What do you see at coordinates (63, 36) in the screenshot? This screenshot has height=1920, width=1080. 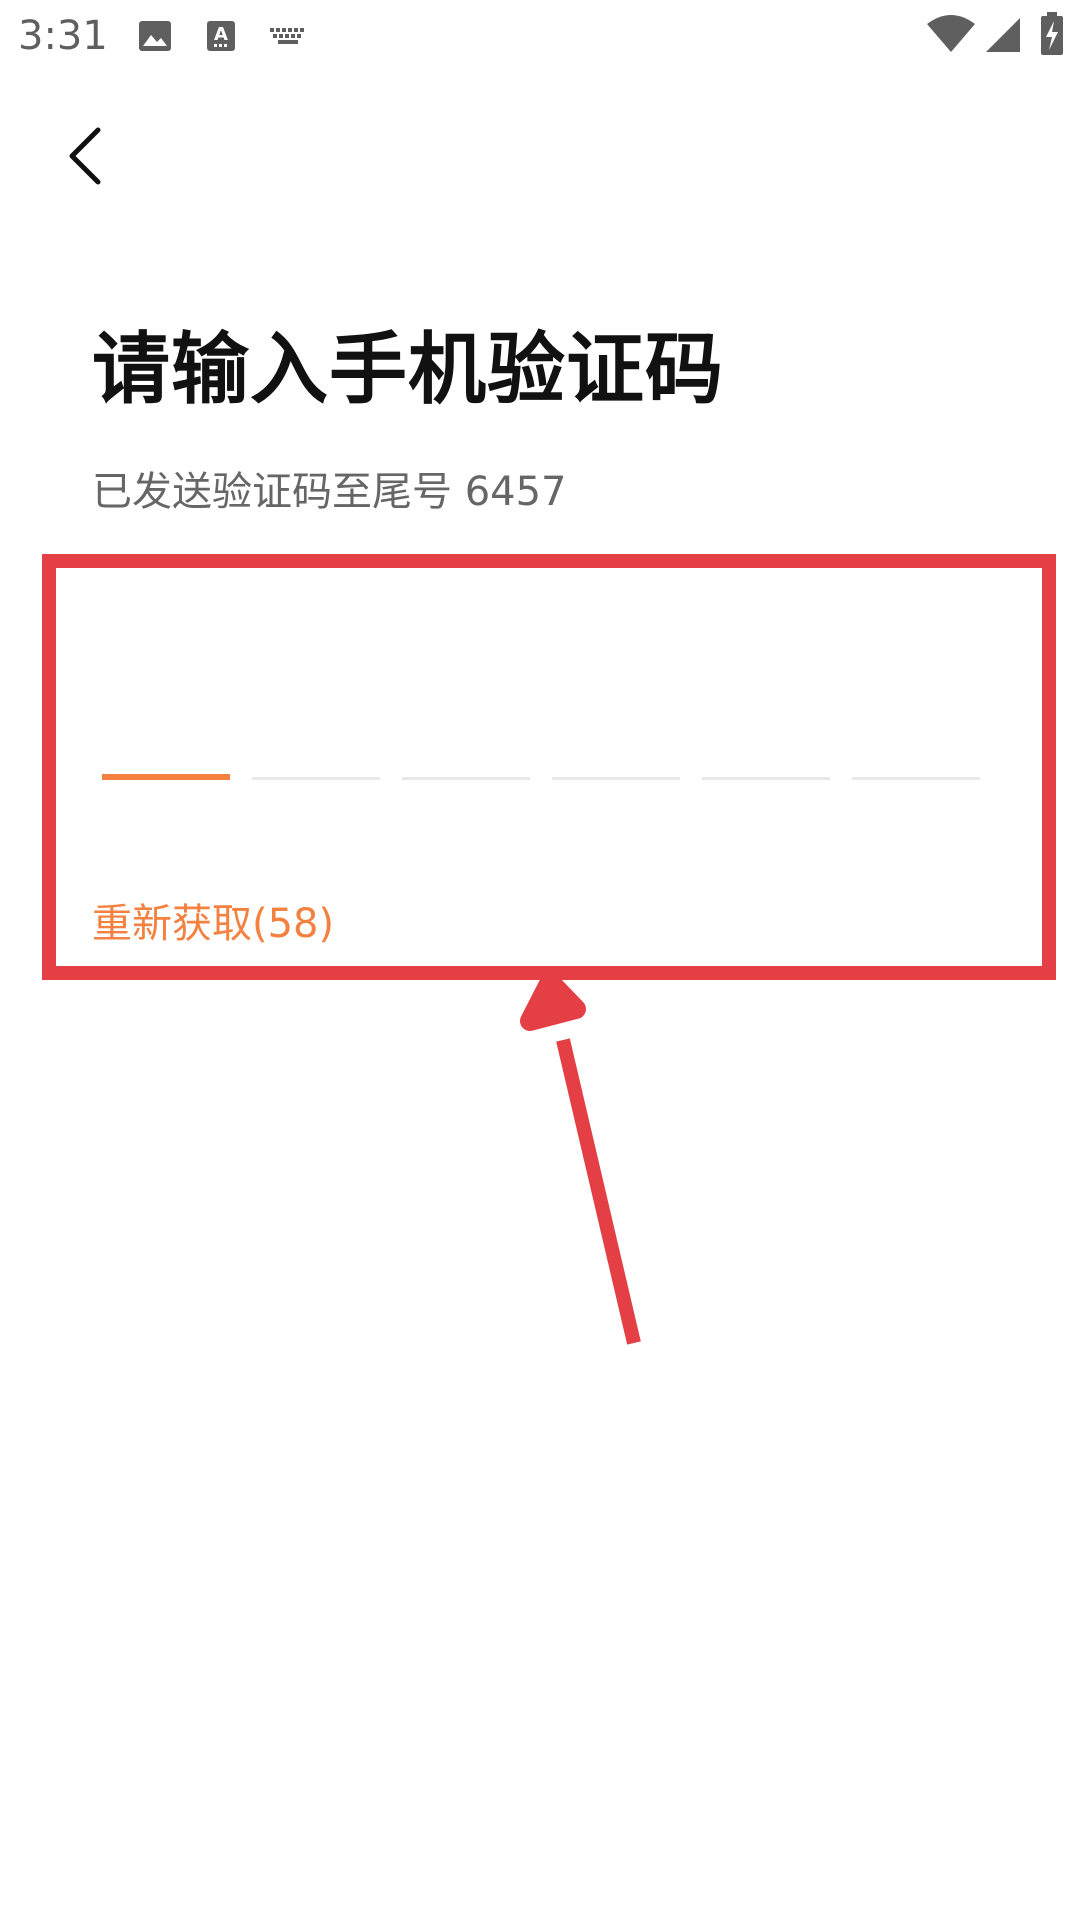 I see `status-time: 3:31` at bounding box center [63, 36].